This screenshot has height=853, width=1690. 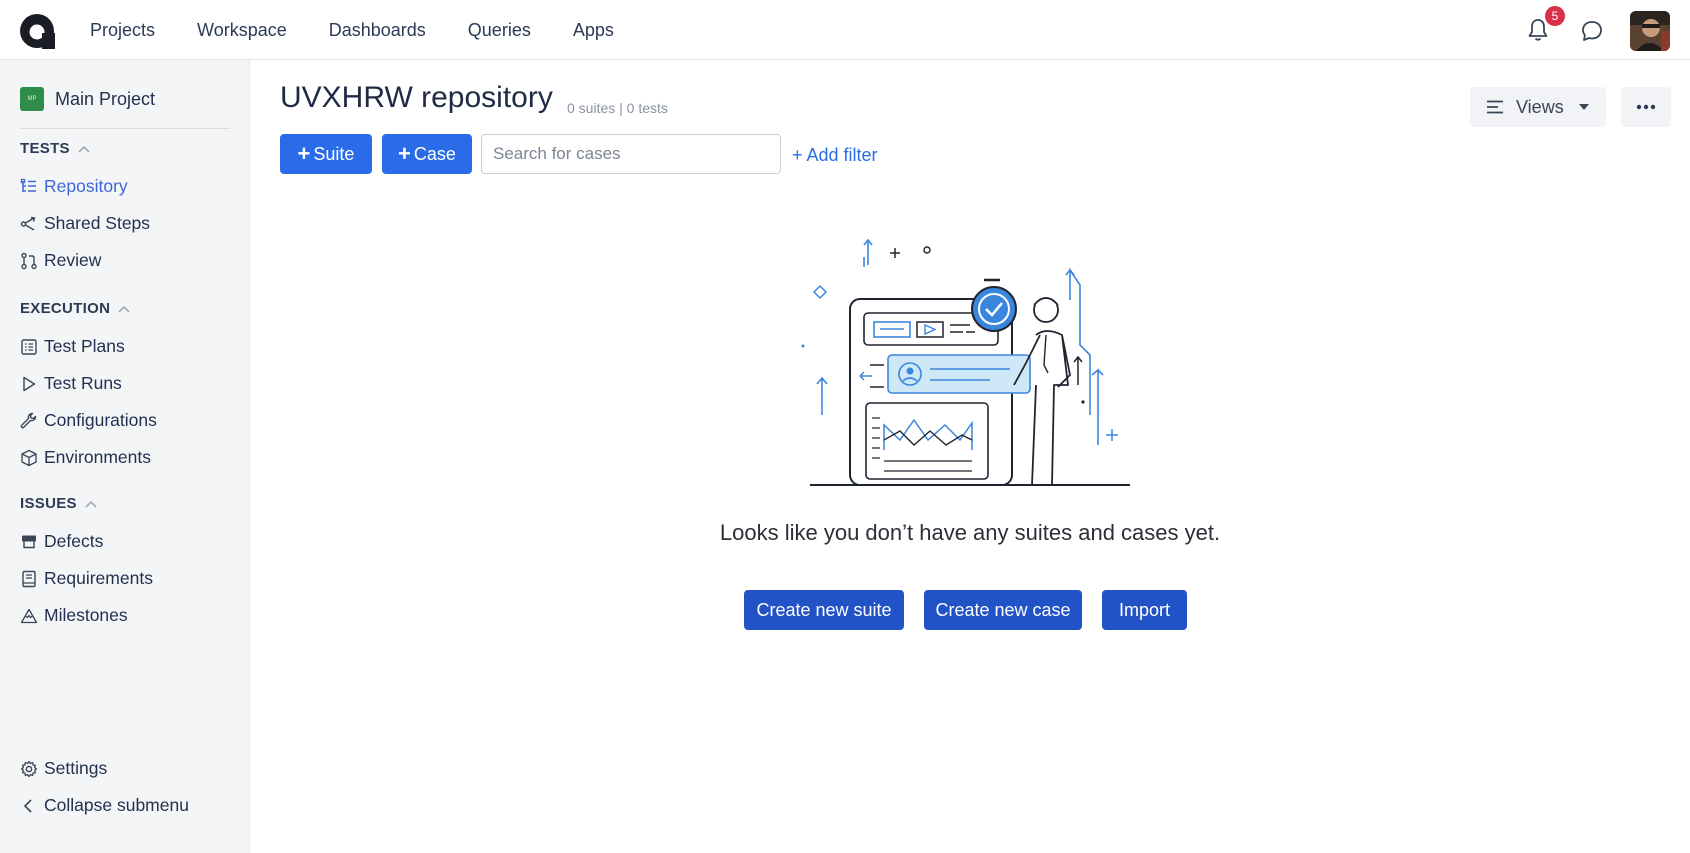 I want to click on sidebar-item-review: Review, so click(x=60, y=260).